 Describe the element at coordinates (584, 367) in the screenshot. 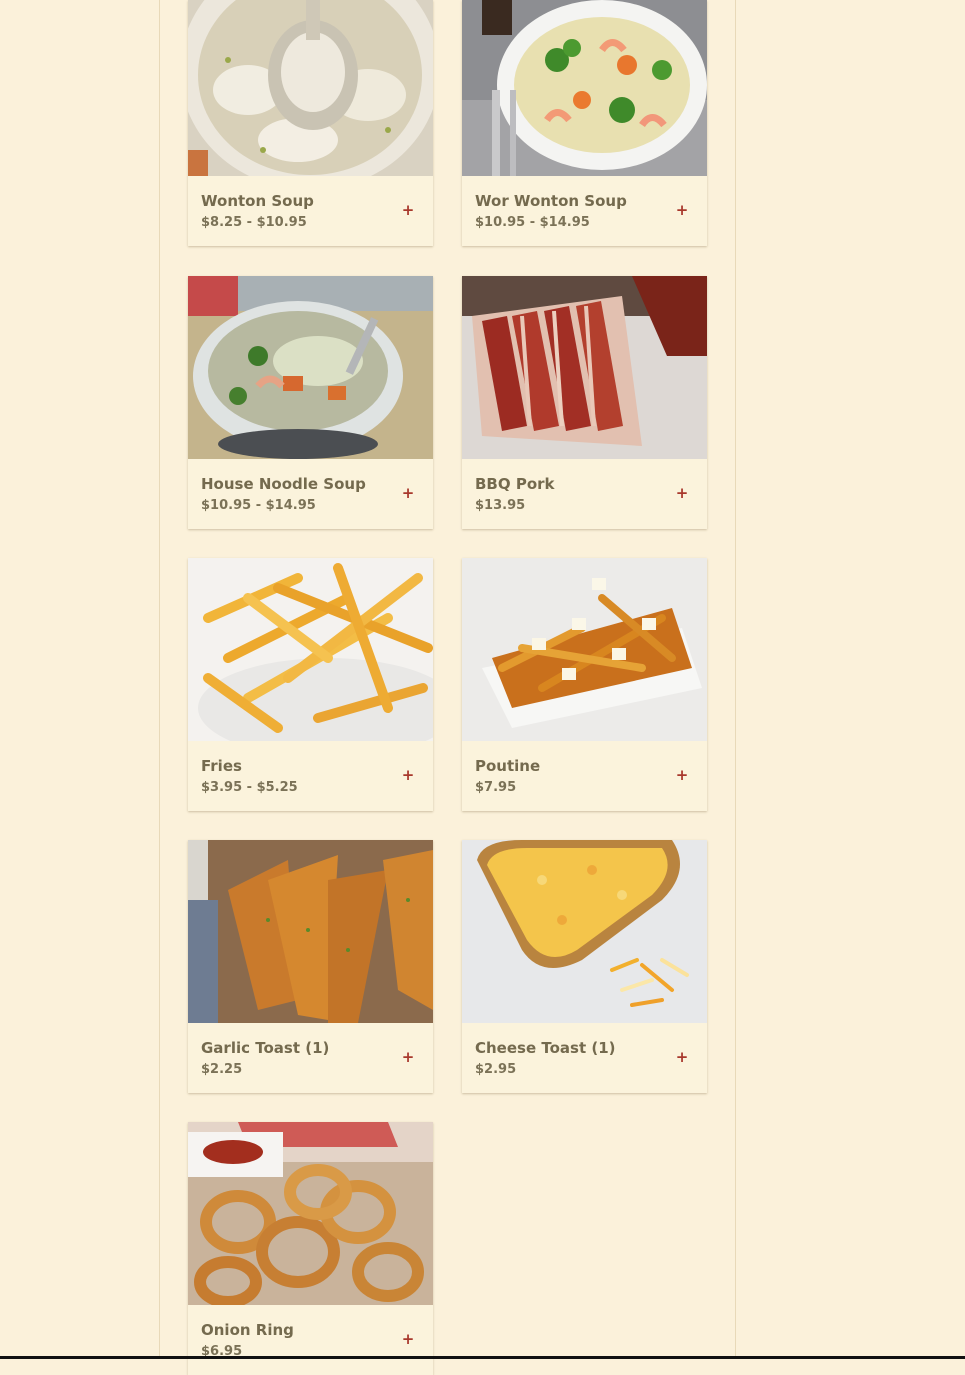

I see `bbq-pork-photo` at that location.